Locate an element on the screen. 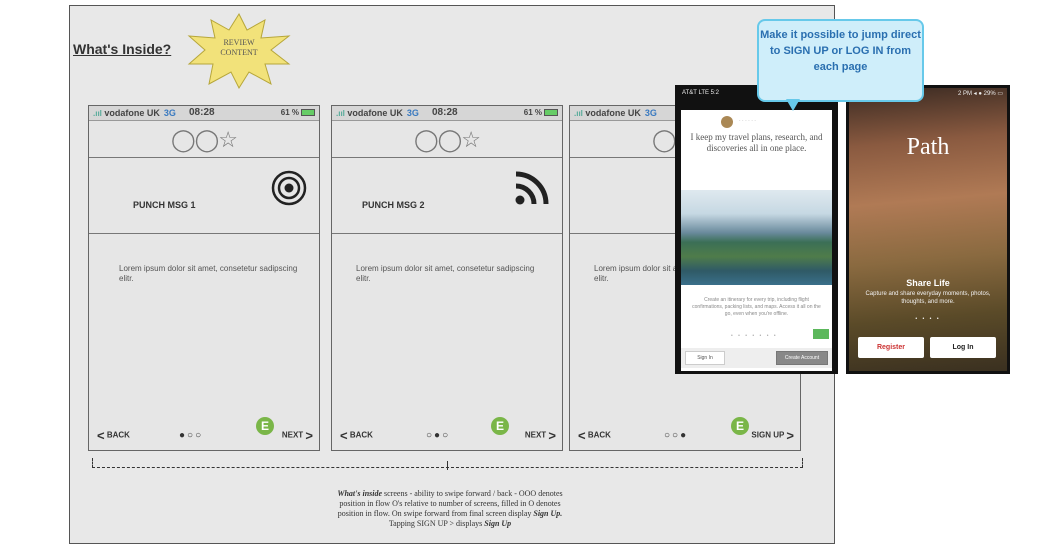 The image size is (1060, 550). pager-dots: • • • • • • • is located at coordinates (754, 336).